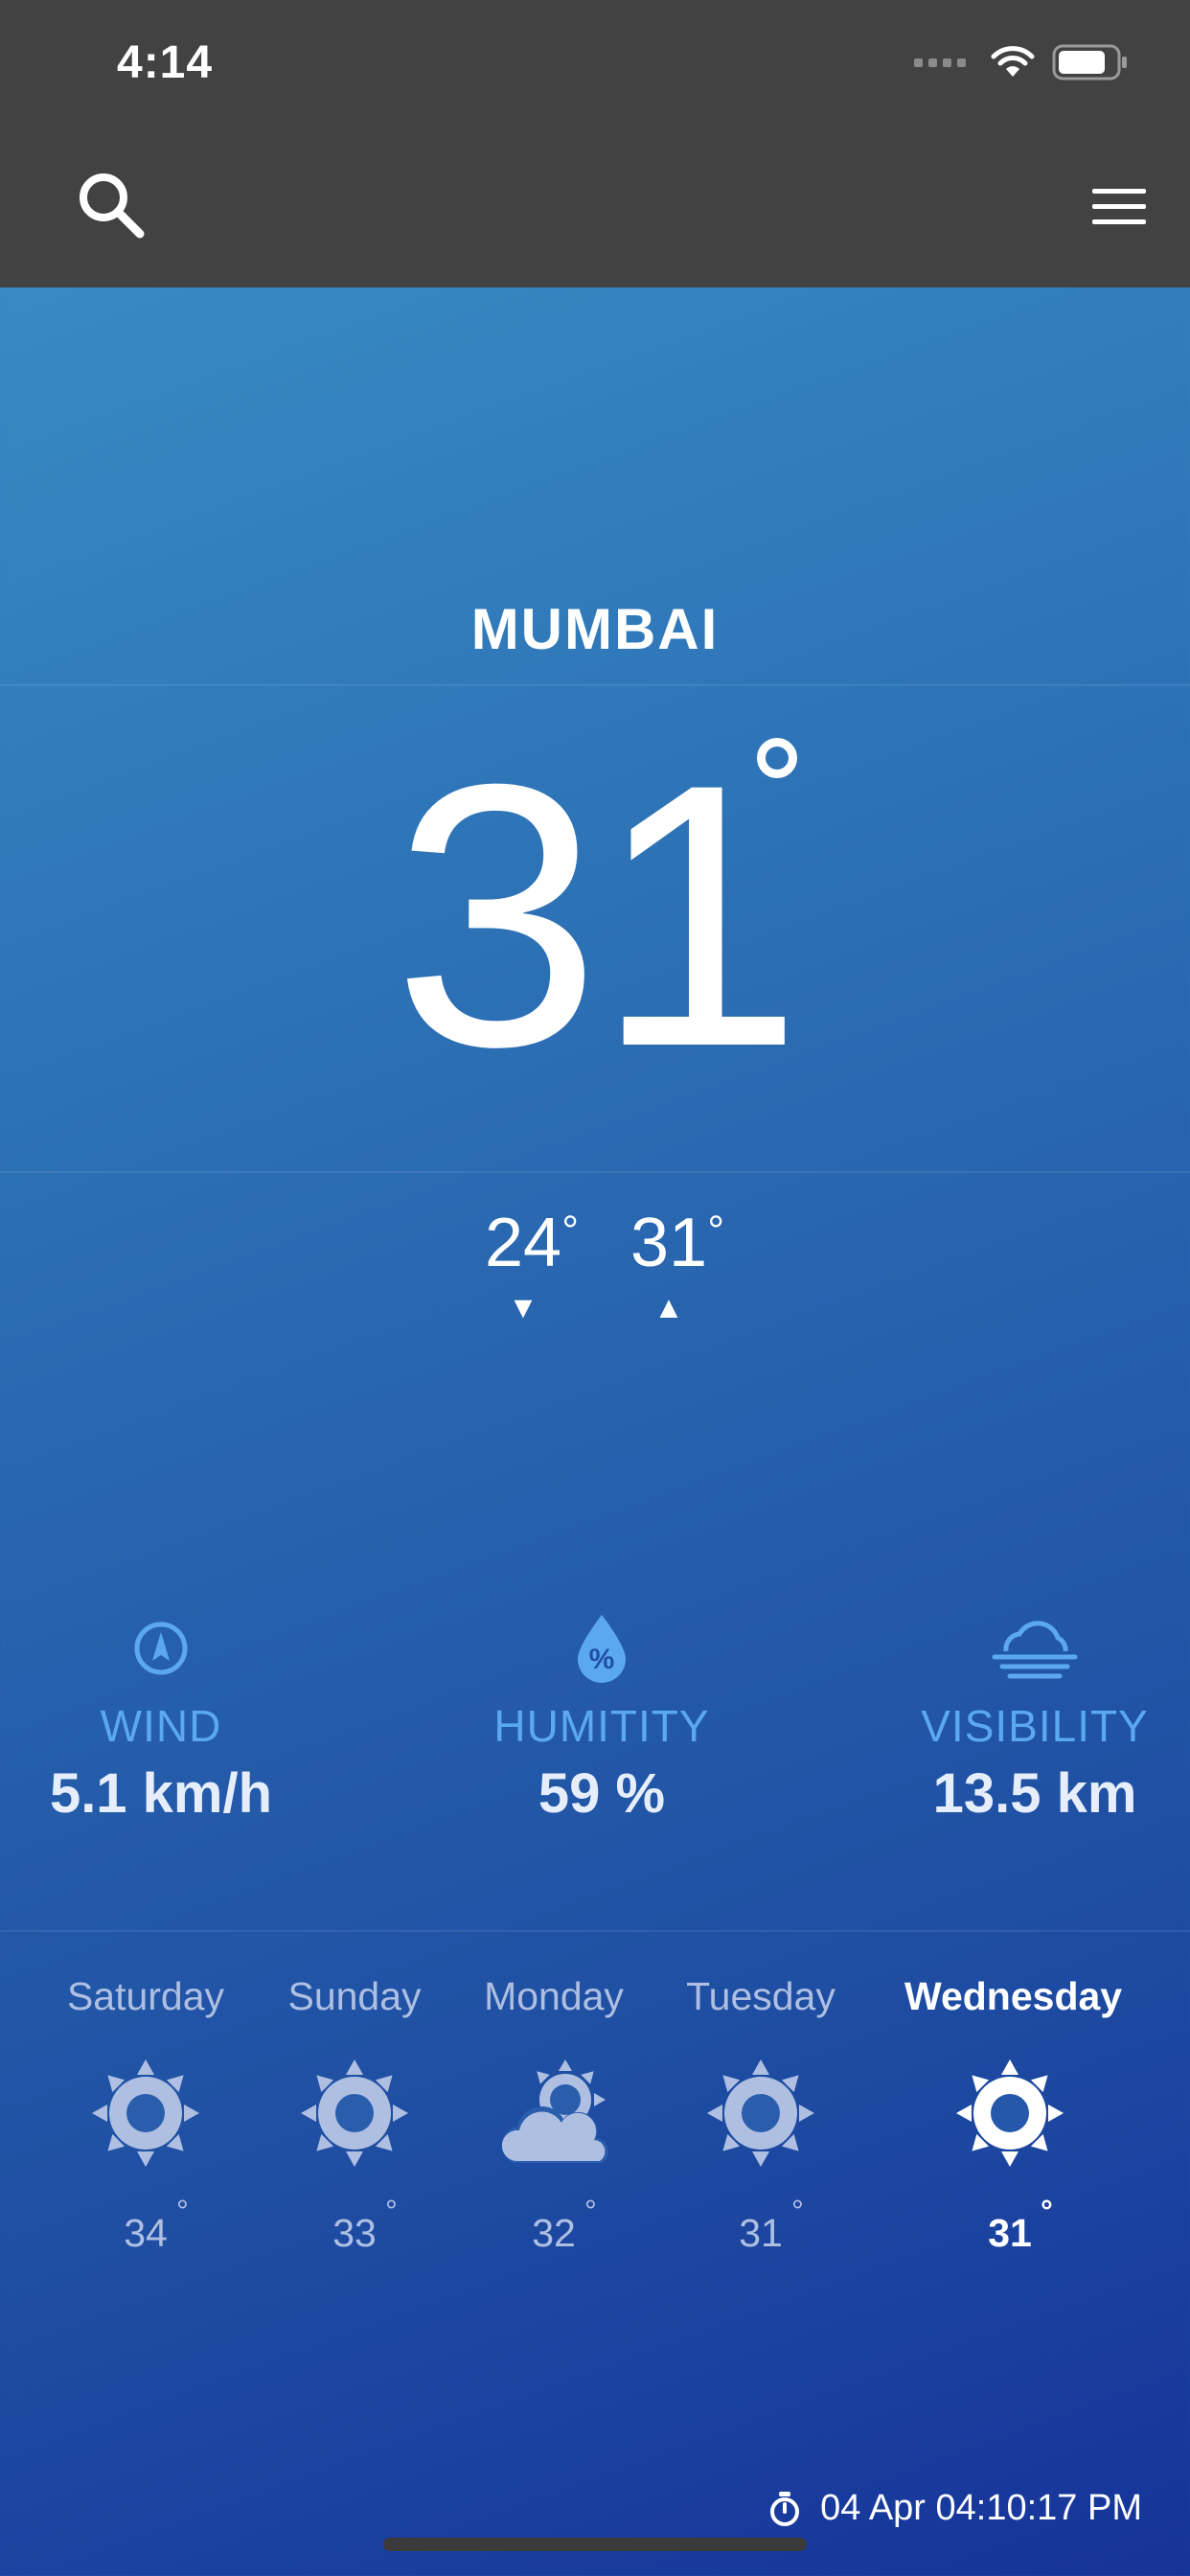 Image resolution: width=1190 pixels, height=2576 pixels. I want to click on wind-stat: WIND 5.1 km/h, so click(167, 1718).